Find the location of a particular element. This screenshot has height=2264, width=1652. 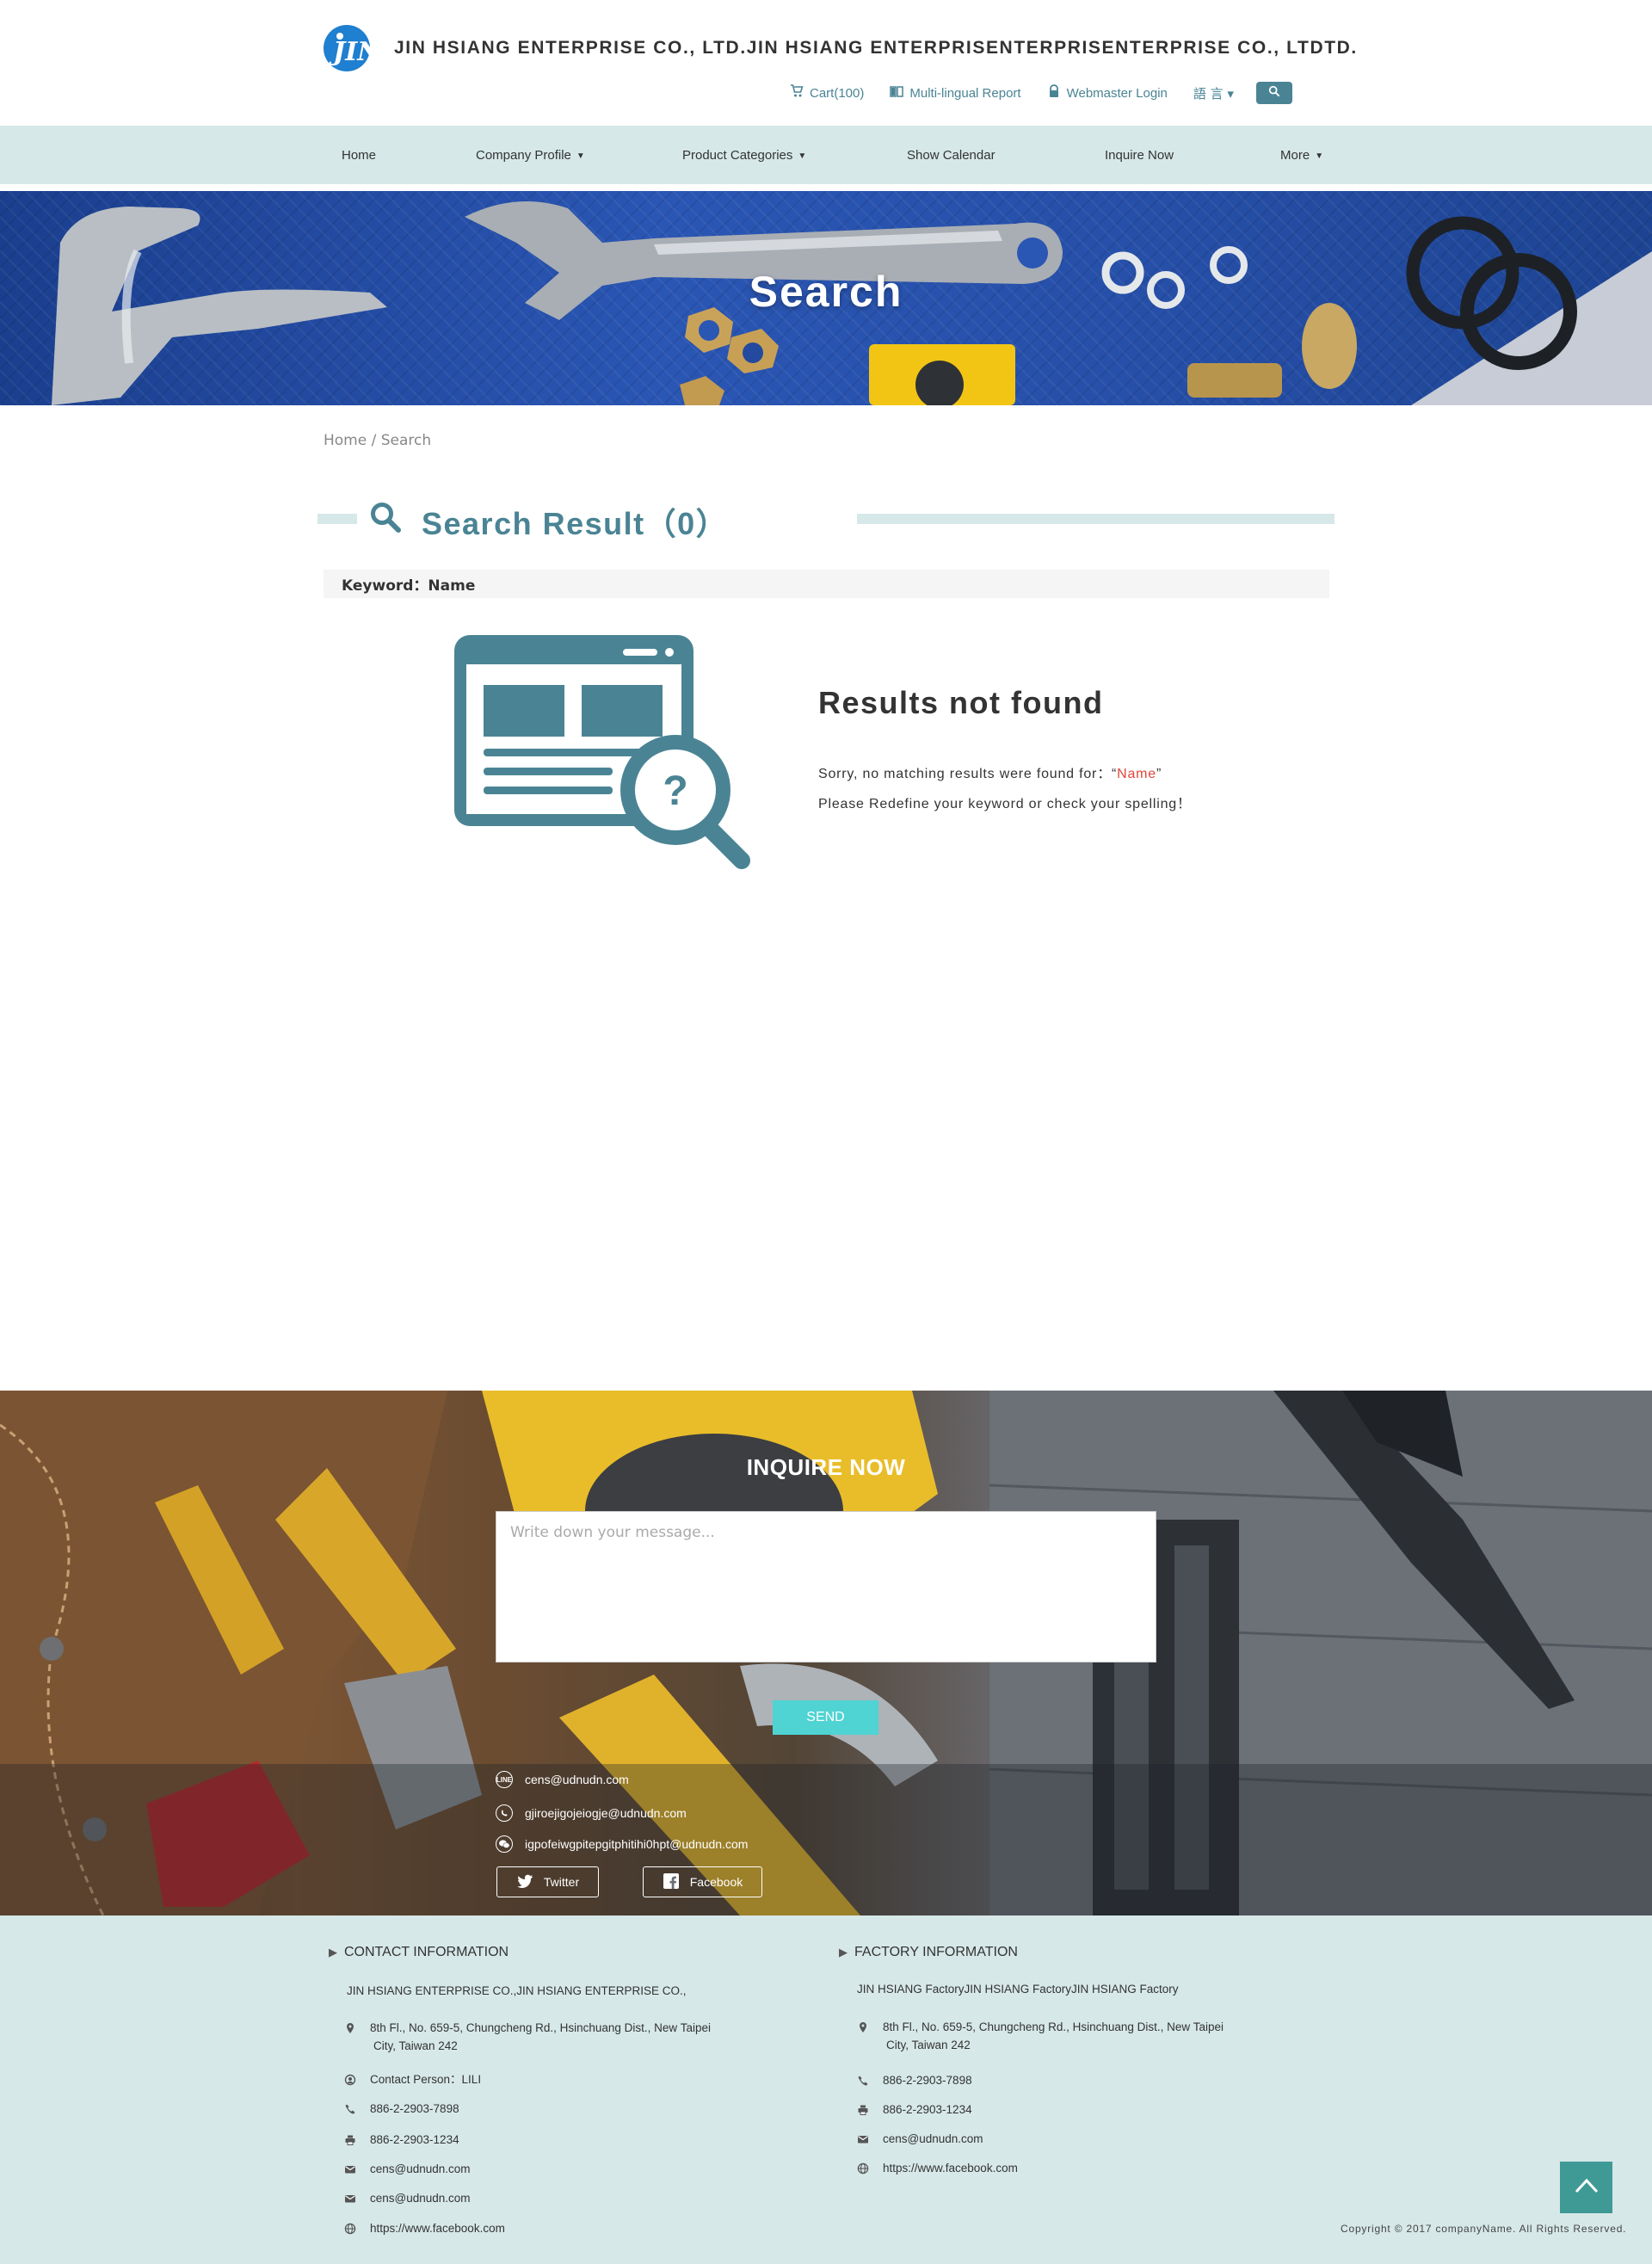

nav-item-more: More ▼ is located at coordinates (1301, 155).